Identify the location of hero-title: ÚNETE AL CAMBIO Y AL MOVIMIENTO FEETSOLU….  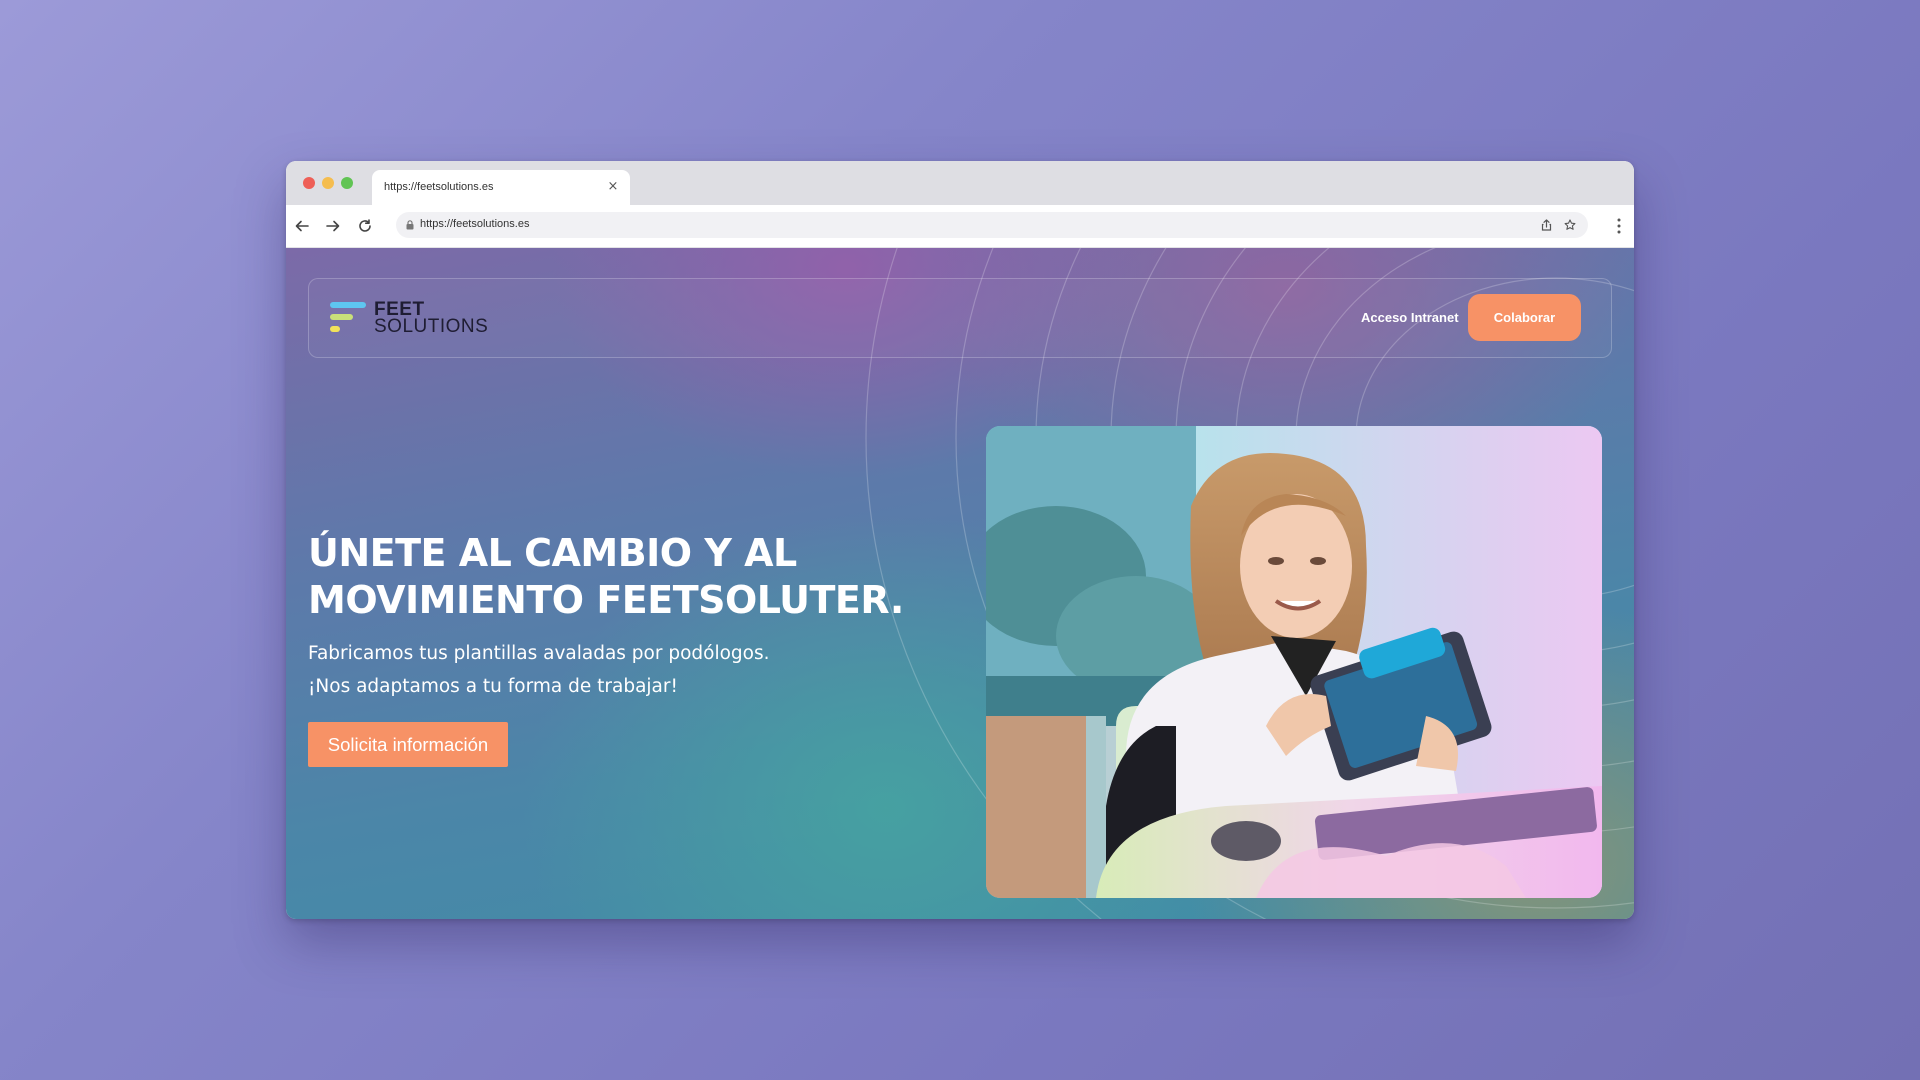
(628, 577).